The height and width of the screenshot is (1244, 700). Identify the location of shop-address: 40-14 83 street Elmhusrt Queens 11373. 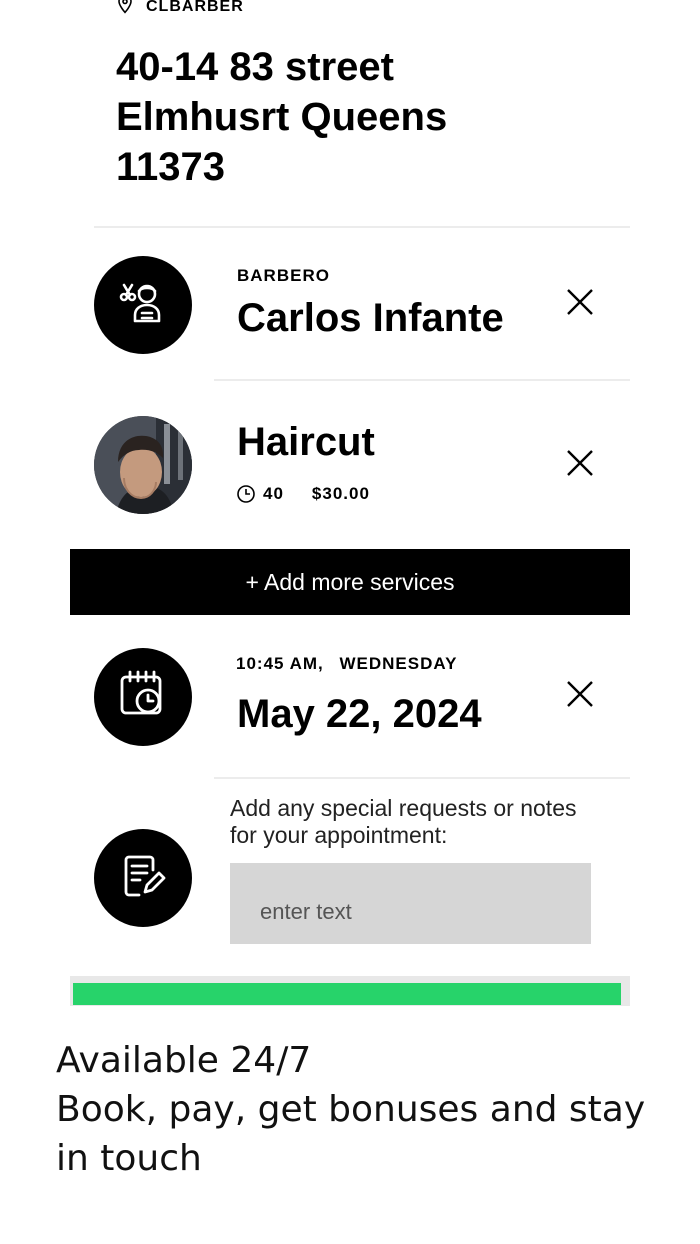
(326, 117).